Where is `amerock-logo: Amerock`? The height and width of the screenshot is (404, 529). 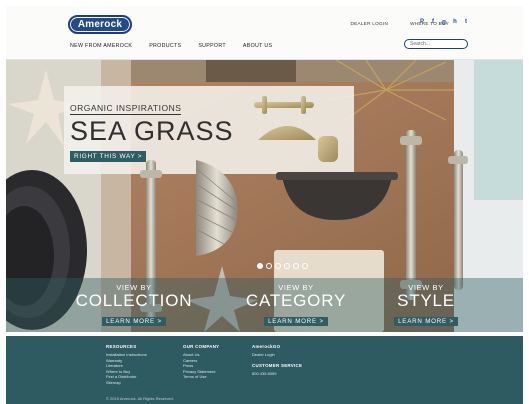 amerock-logo: Amerock is located at coordinates (100, 24).